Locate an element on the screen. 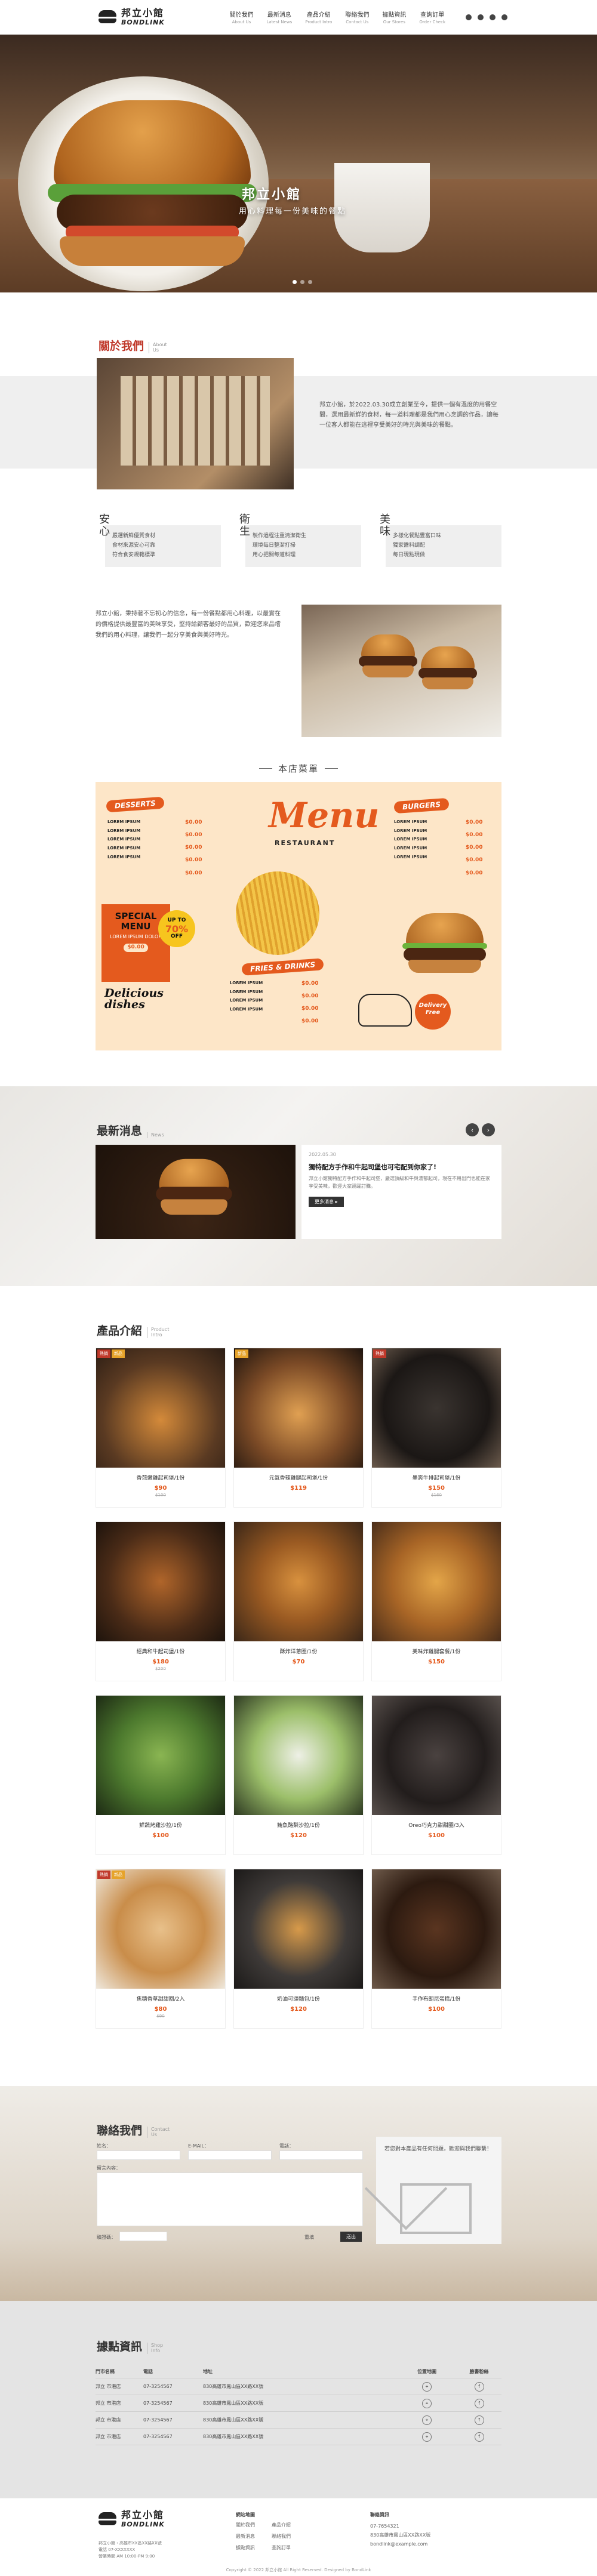 The width and height of the screenshot is (597, 2576). footer-link: 據點資訊 is located at coordinates (254, 2547).